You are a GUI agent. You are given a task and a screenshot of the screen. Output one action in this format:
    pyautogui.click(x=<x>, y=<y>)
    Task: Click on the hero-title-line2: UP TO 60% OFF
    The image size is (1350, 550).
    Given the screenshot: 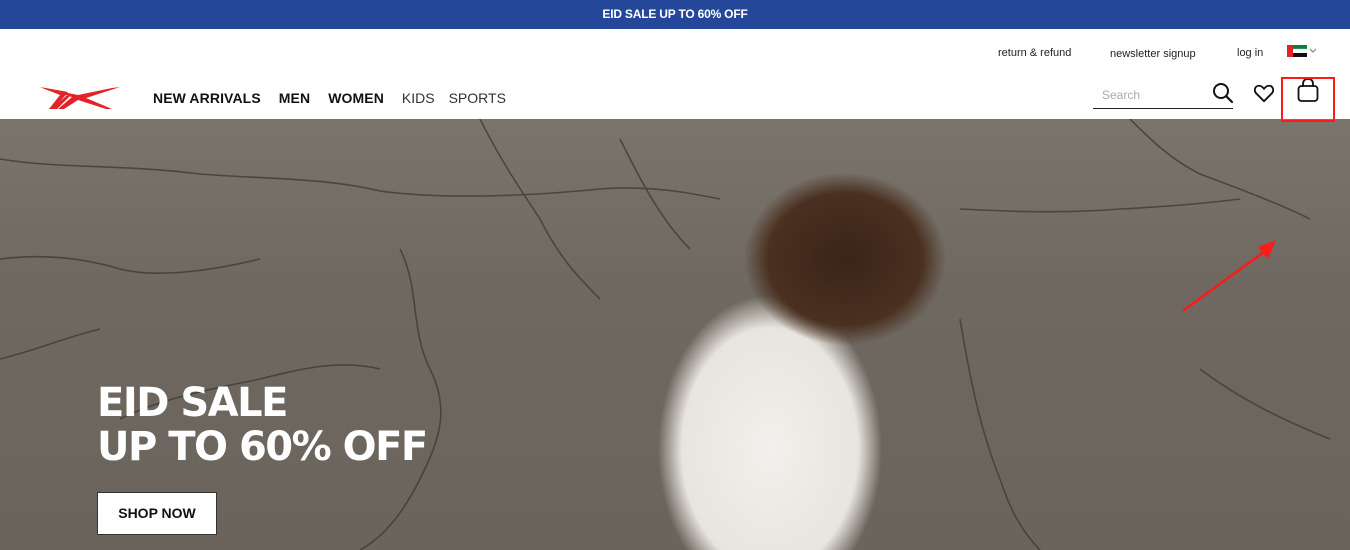 What is the action you would take?
    pyautogui.click(x=262, y=447)
    